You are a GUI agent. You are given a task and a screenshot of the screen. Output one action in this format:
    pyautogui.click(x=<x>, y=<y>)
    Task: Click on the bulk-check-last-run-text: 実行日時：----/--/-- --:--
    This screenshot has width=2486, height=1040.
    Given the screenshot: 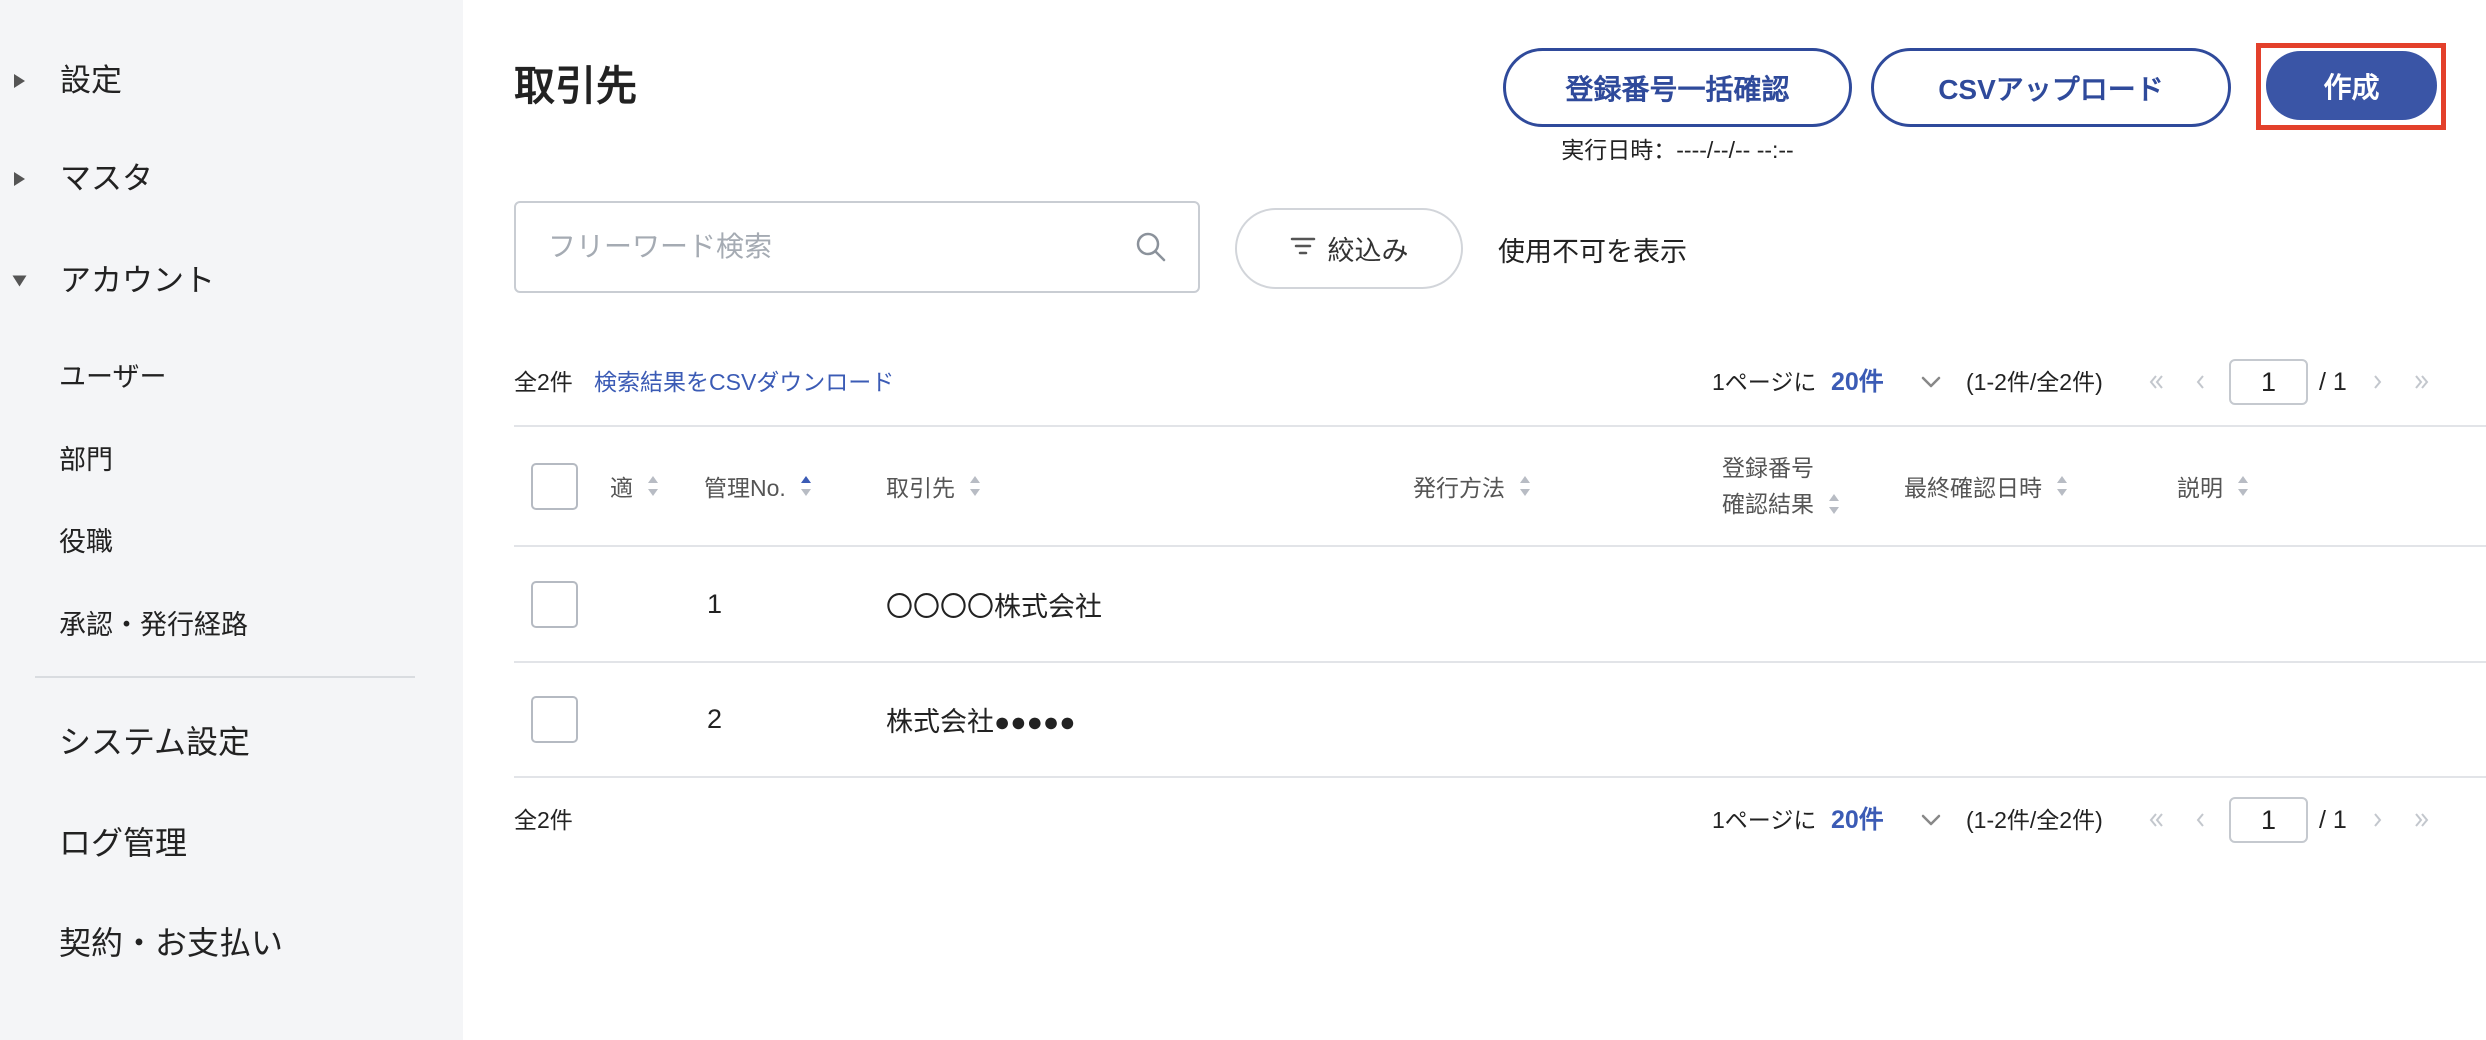 What is the action you would take?
    pyautogui.click(x=1677, y=150)
    